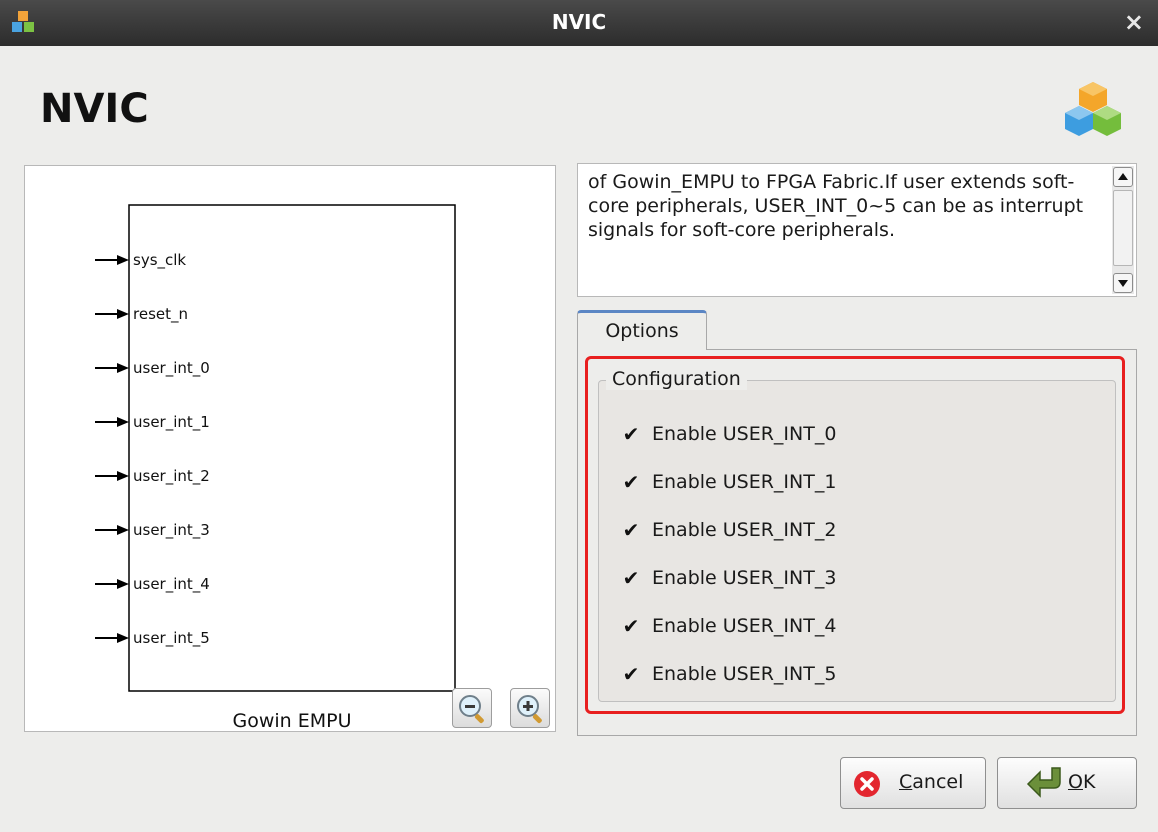 Image resolution: width=1158 pixels, height=832 pixels. Describe the element at coordinates (171, 368) in the screenshot. I see `port-label-user_int_0: user_int_0` at that location.